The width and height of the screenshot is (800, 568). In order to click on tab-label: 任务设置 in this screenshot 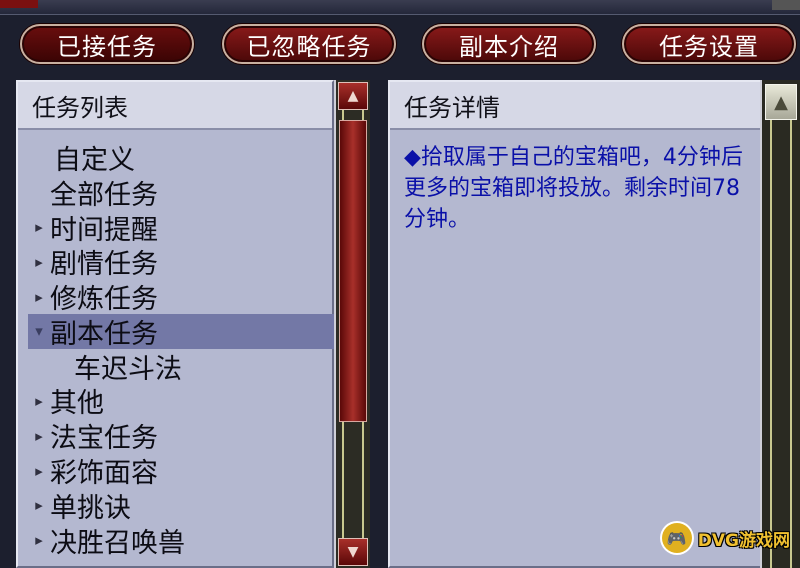, I will do `click(709, 46)`.